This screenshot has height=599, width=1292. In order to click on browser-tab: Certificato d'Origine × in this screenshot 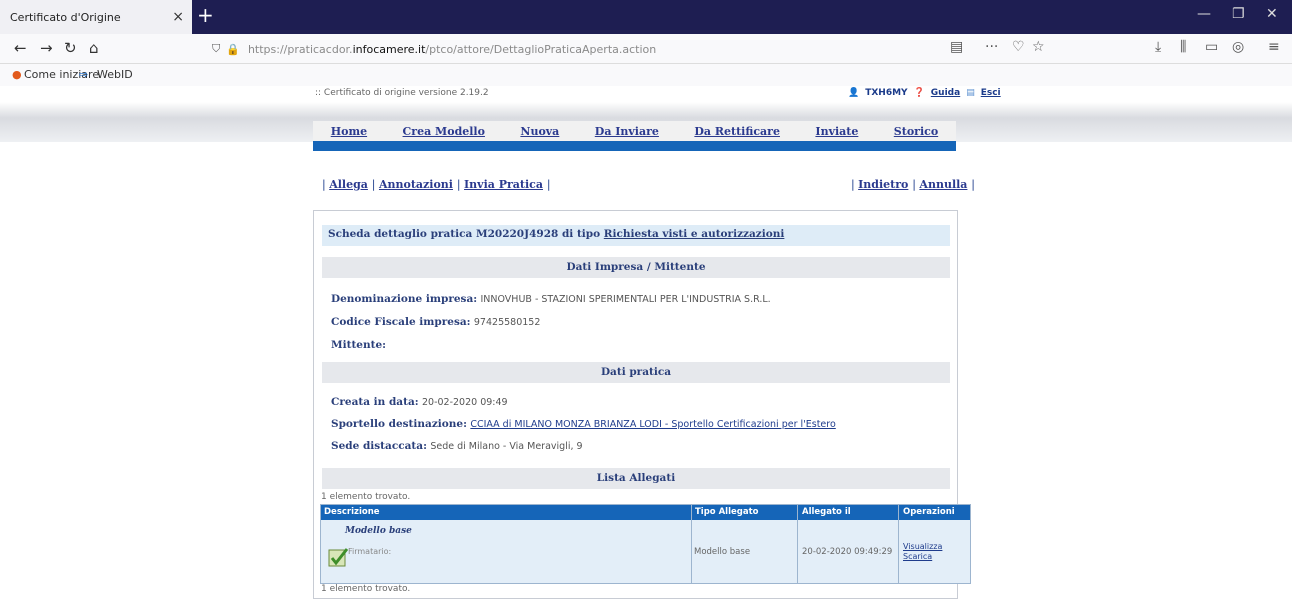, I will do `click(96, 17)`.